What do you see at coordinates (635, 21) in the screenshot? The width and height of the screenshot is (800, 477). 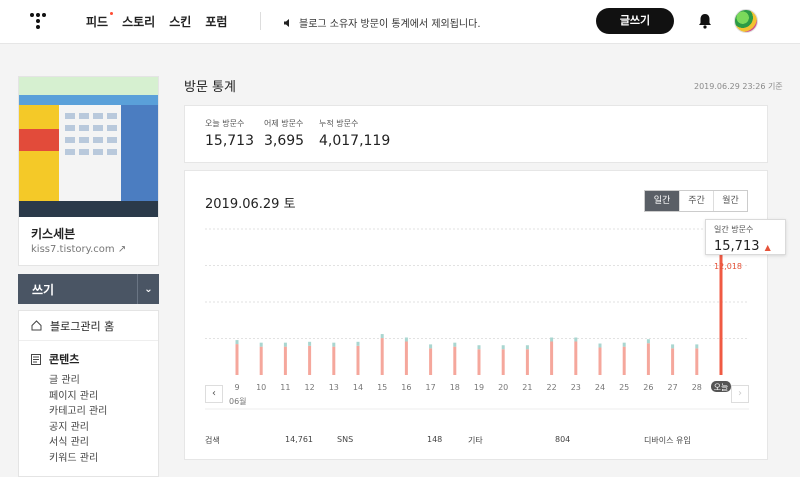 I see `write-button: 글쓰기` at bounding box center [635, 21].